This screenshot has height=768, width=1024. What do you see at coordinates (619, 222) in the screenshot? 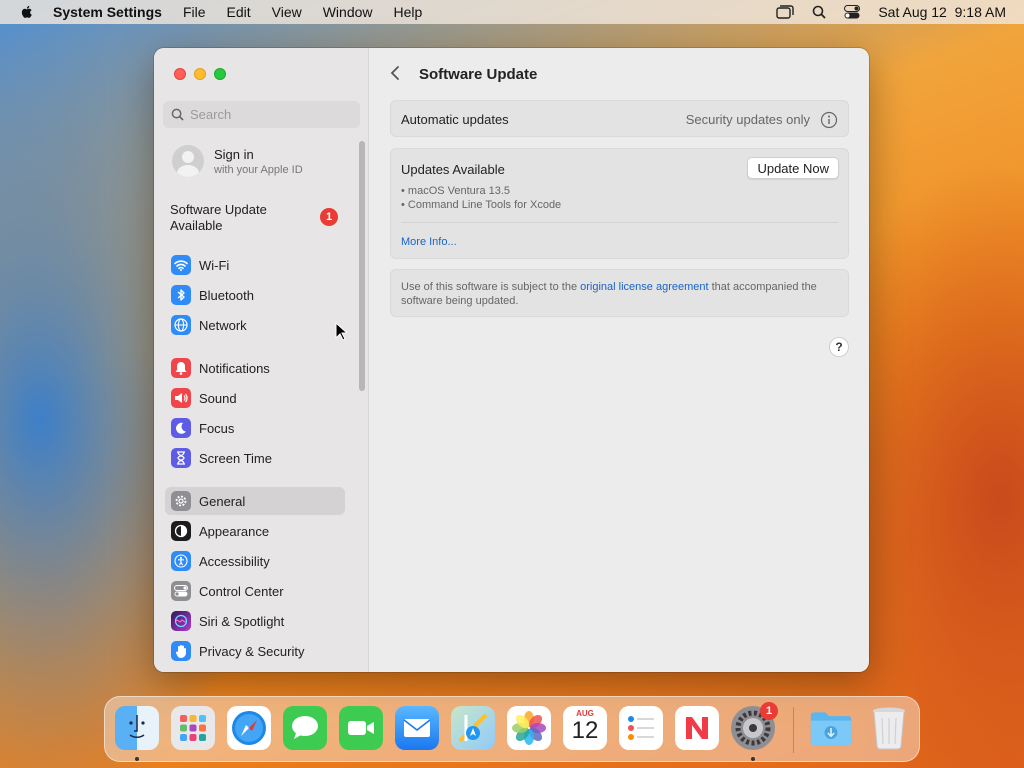
I see `divider` at bounding box center [619, 222].